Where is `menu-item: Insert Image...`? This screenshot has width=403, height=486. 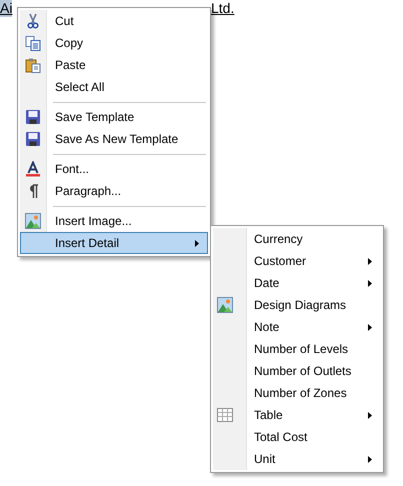 menu-item: Insert Image... is located at coordinates (114, 221).